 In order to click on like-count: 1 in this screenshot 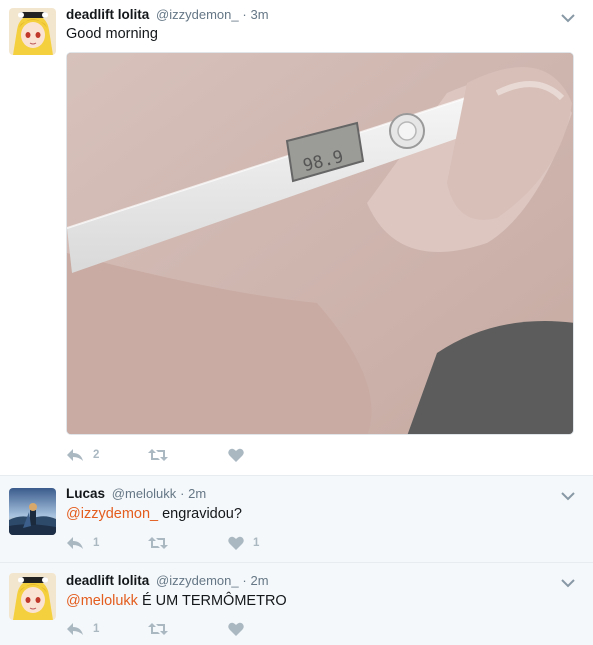, I will do `click(256, 543)`.